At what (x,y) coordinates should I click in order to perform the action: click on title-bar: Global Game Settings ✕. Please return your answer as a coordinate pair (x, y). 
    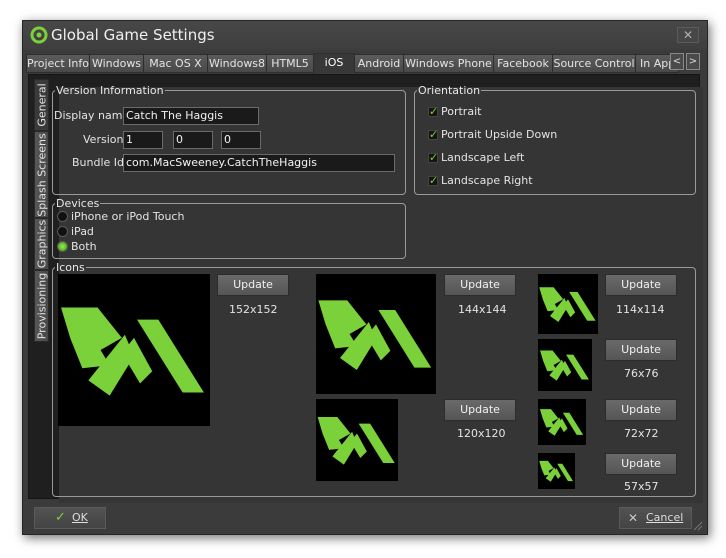
    Looking at the image, I should click on (365, 35).